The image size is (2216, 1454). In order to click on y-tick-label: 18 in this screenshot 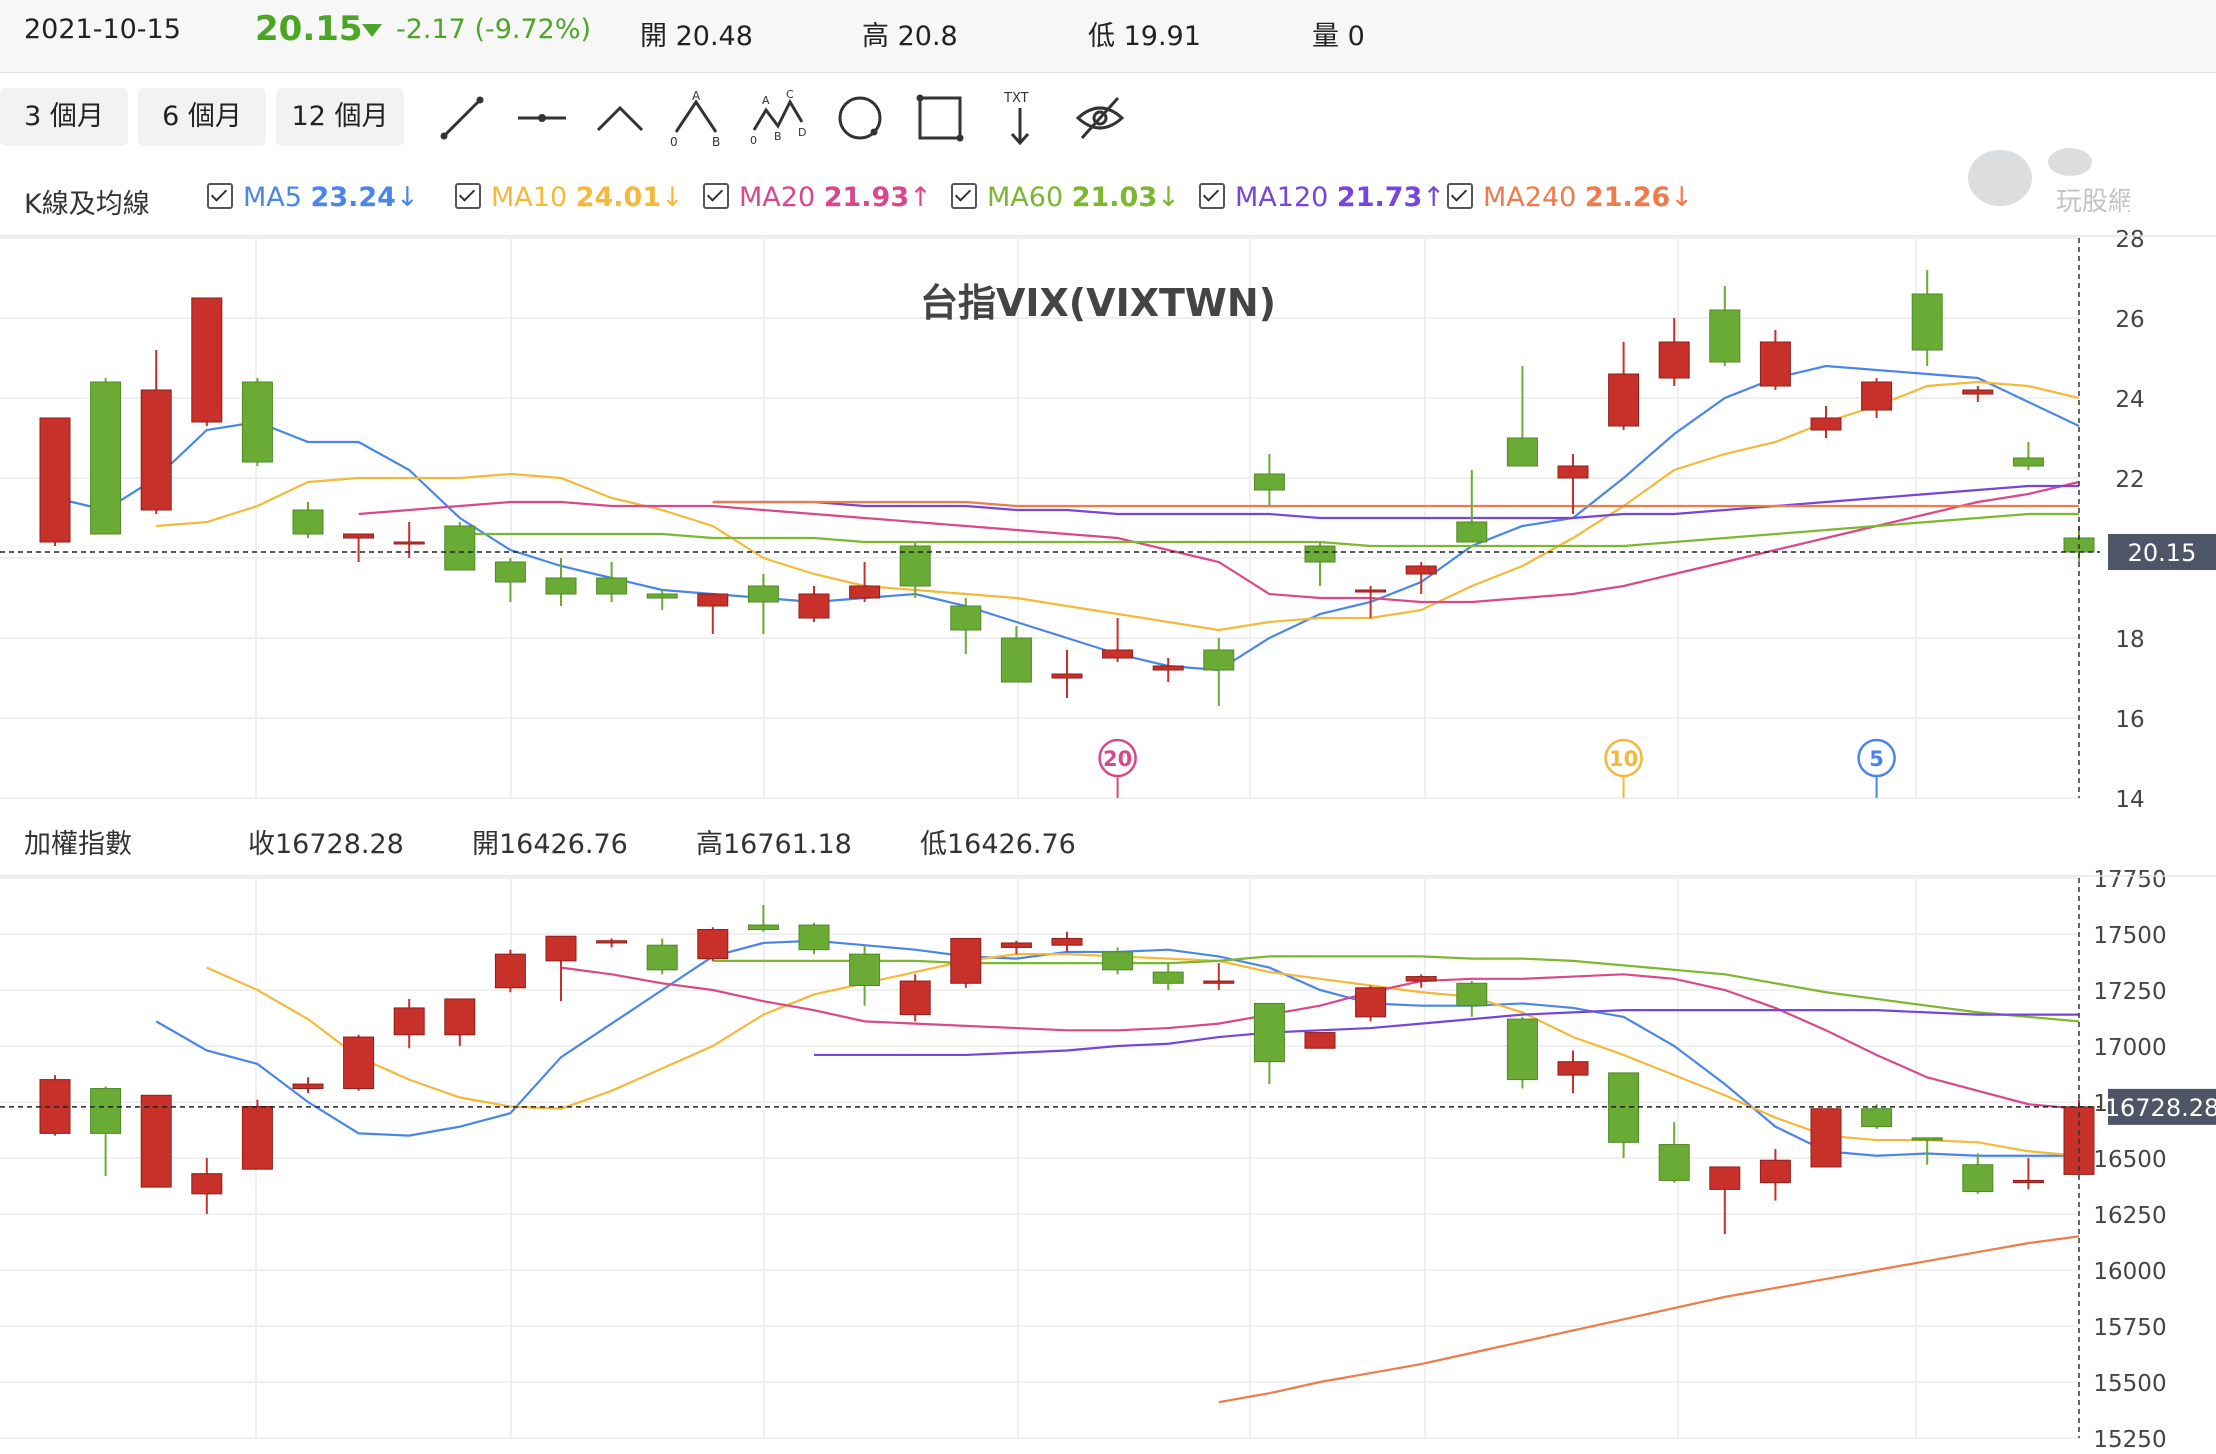, I will do `click(2129, 640)`.